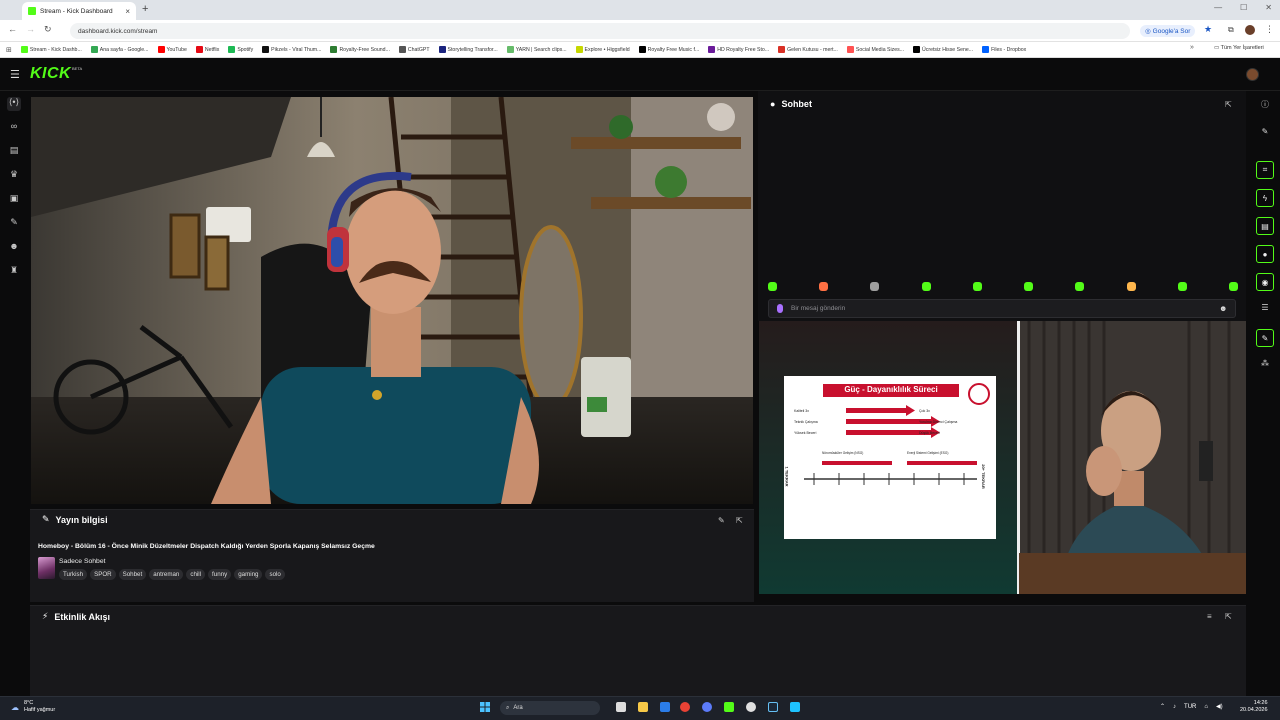  Describe the element at coordinates (14, 248) in the screenshot. I see `community-icon: ☻` at that location.